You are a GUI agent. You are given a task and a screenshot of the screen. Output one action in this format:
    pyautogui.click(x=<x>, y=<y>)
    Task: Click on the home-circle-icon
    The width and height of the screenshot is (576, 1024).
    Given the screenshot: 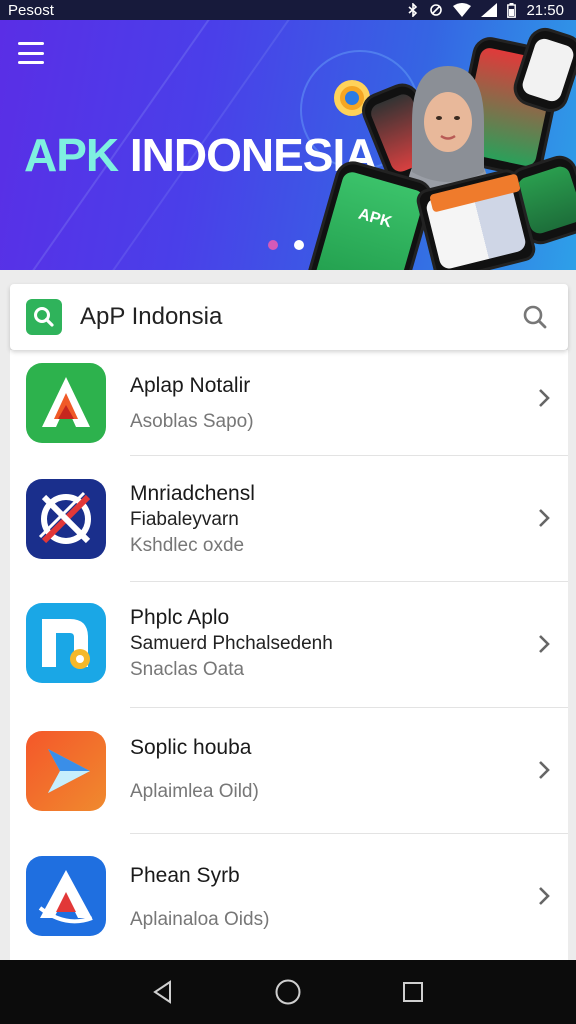 What is the action you would take?
    pyautogui.click(x=288, y=992)
    